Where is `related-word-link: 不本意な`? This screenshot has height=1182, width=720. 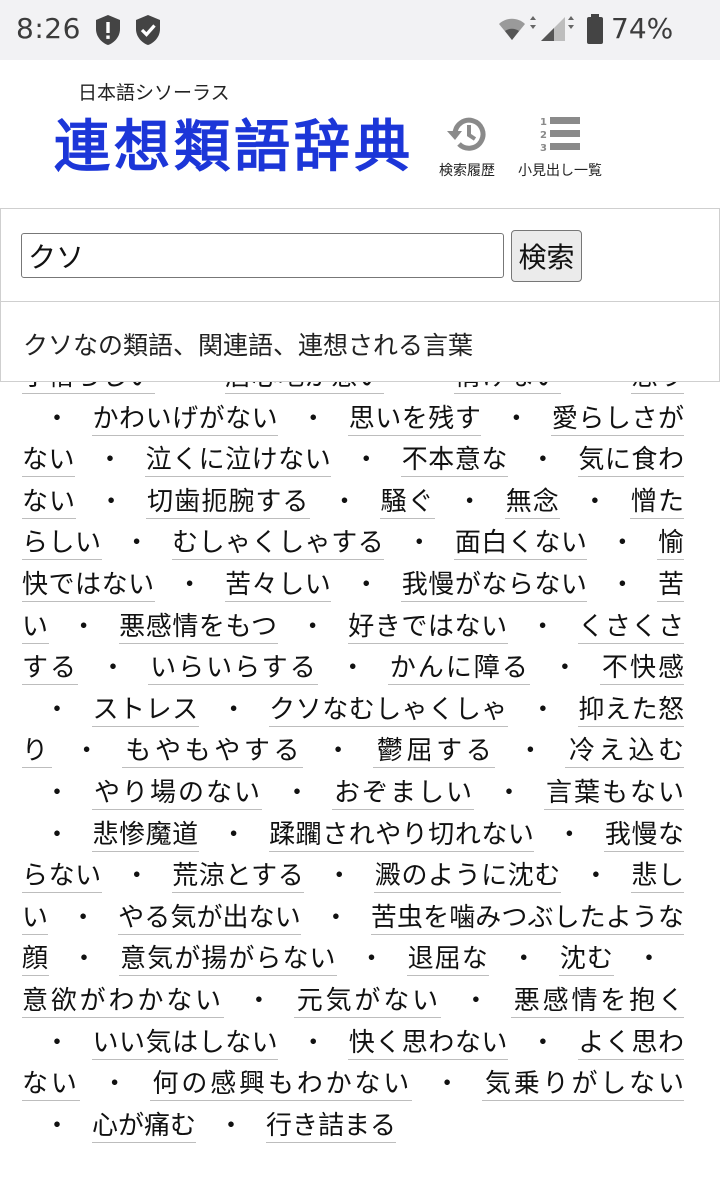 related-word-link: 不本意な is located at coordinates (454, 461).